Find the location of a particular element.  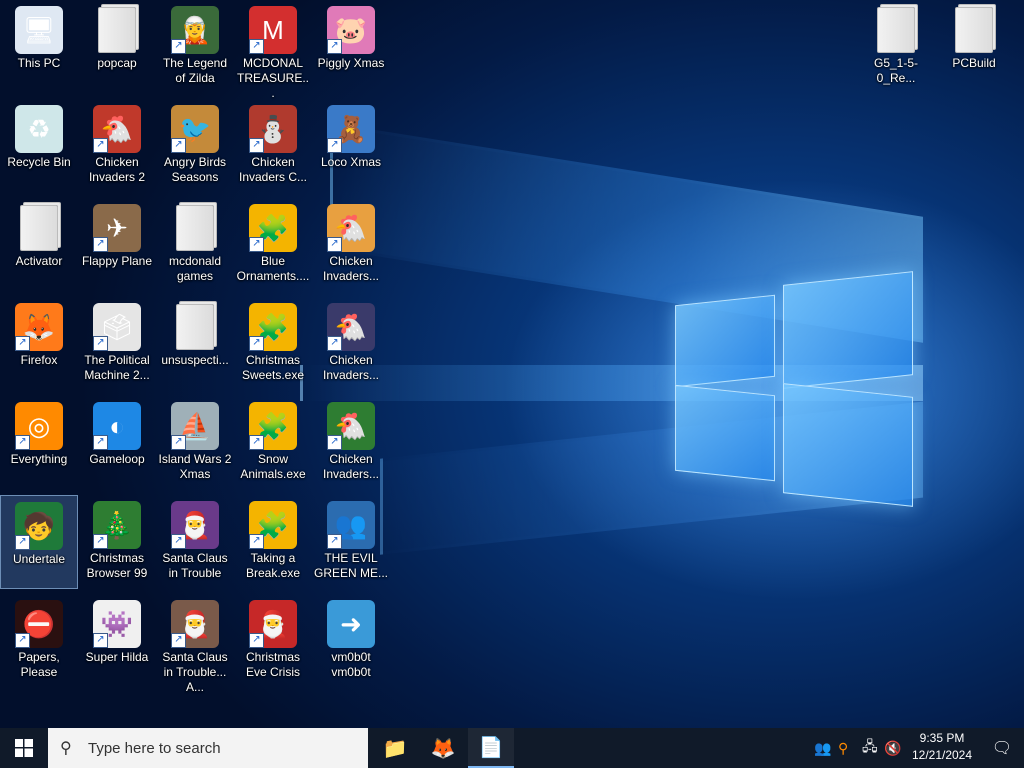

desktop-icon: 🐷 ↗ Piggly Xmas is located at coordinates (351, 47).